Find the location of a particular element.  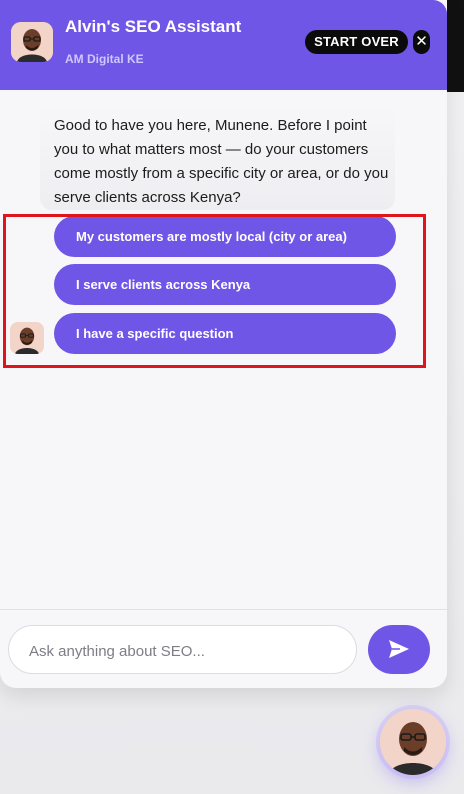

close-icon: ✕ is located at coordinates (421, 41).